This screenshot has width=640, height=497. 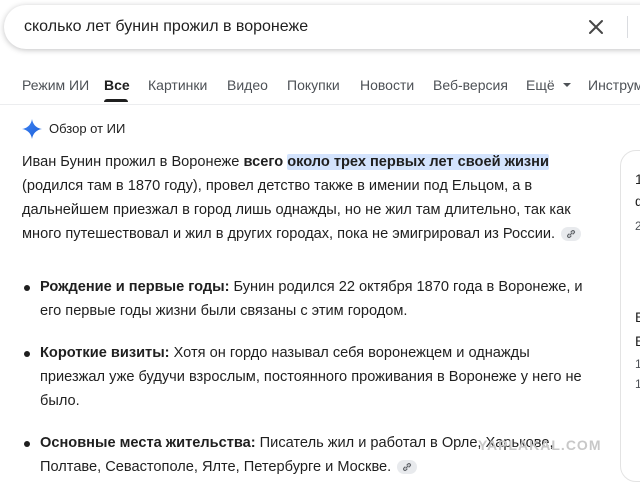 What do you see at coordinates (540, 445) in the screenshot?
I see `watermark: YAPLAKAL.COM` at bounding box center [540, 445].